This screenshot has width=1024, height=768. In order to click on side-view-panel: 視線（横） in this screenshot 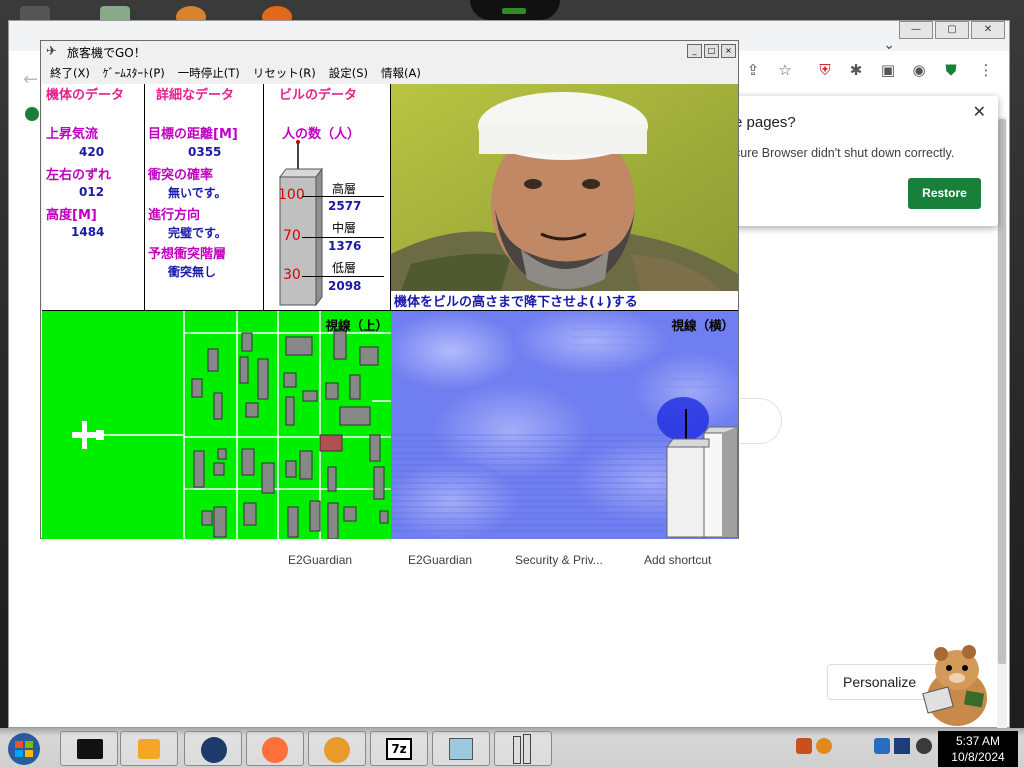, I will do `click(564, 424)`.